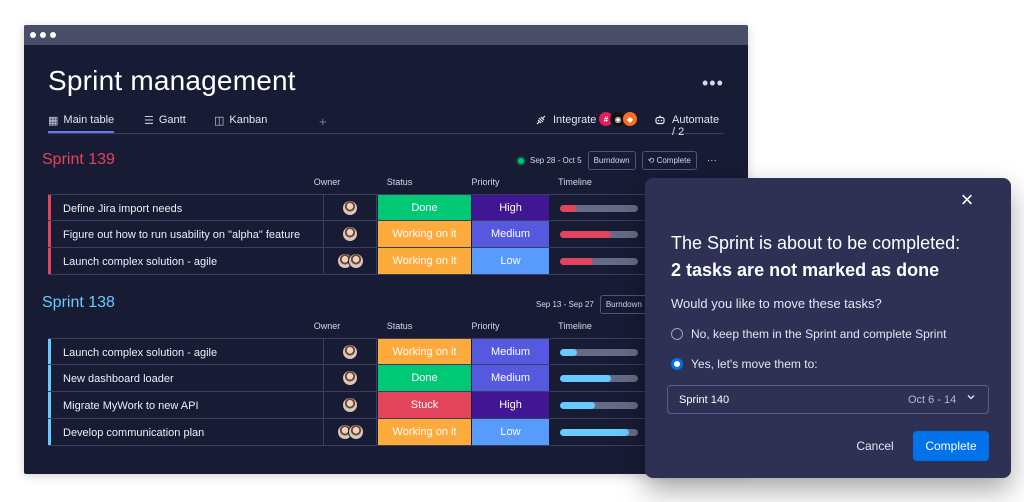 The width and height of the screenshot is (1024, 502). What do you see at coordinates (630, 119) in the screenshot?
I see `gitlab-logo-icon: ◆` at bounding box center [630, 119].